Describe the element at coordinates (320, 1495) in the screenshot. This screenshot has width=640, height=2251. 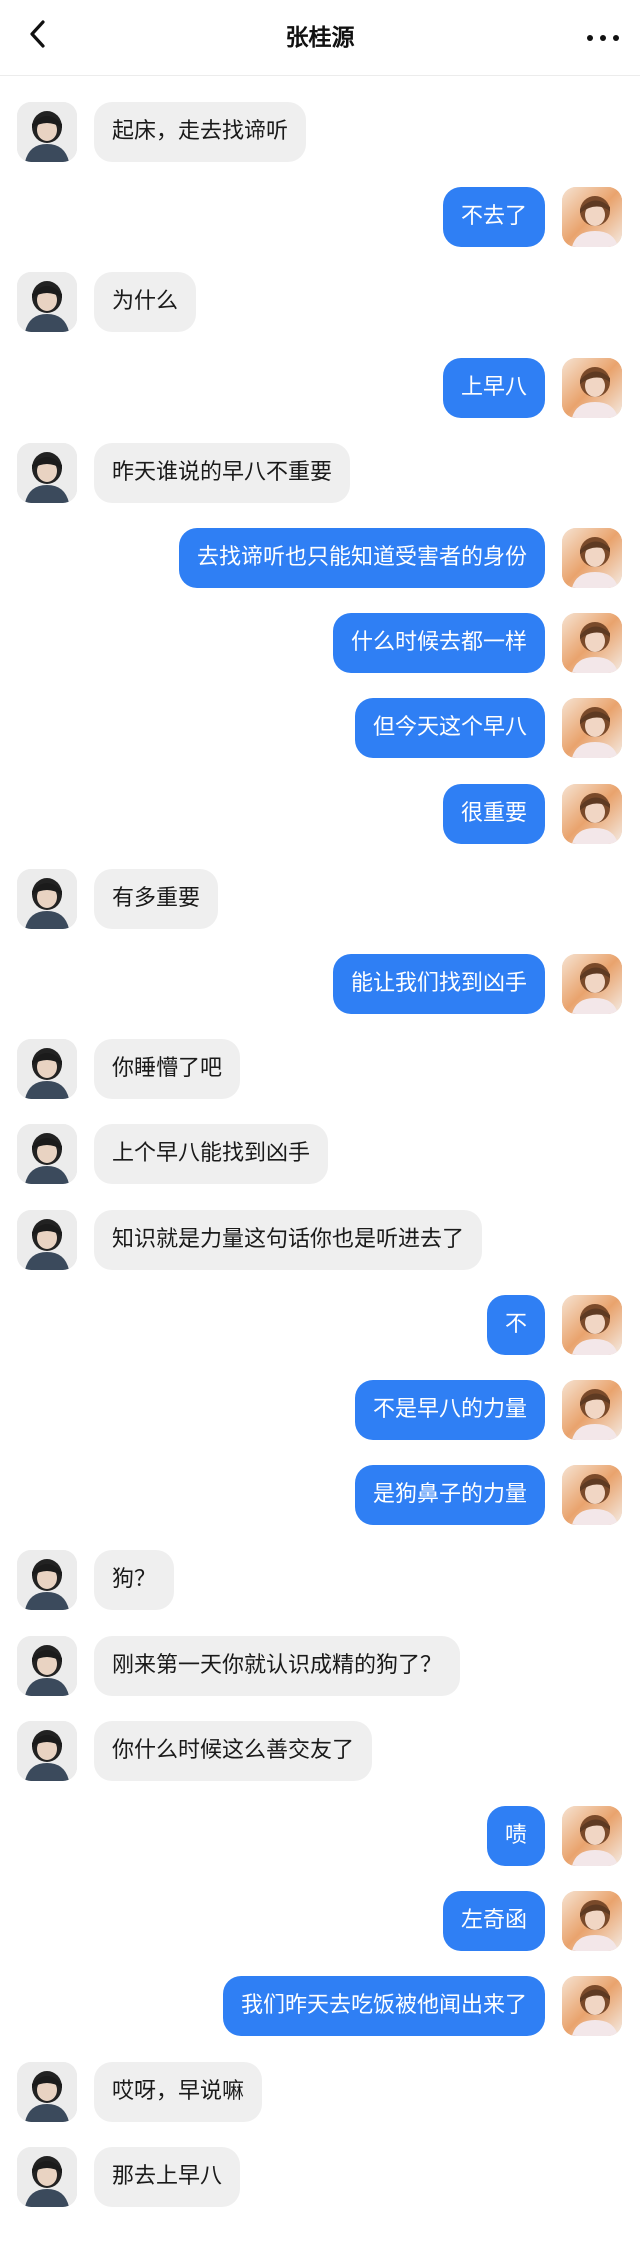
I see `outgoing-message: 是狗鼻子的力量` at that location.